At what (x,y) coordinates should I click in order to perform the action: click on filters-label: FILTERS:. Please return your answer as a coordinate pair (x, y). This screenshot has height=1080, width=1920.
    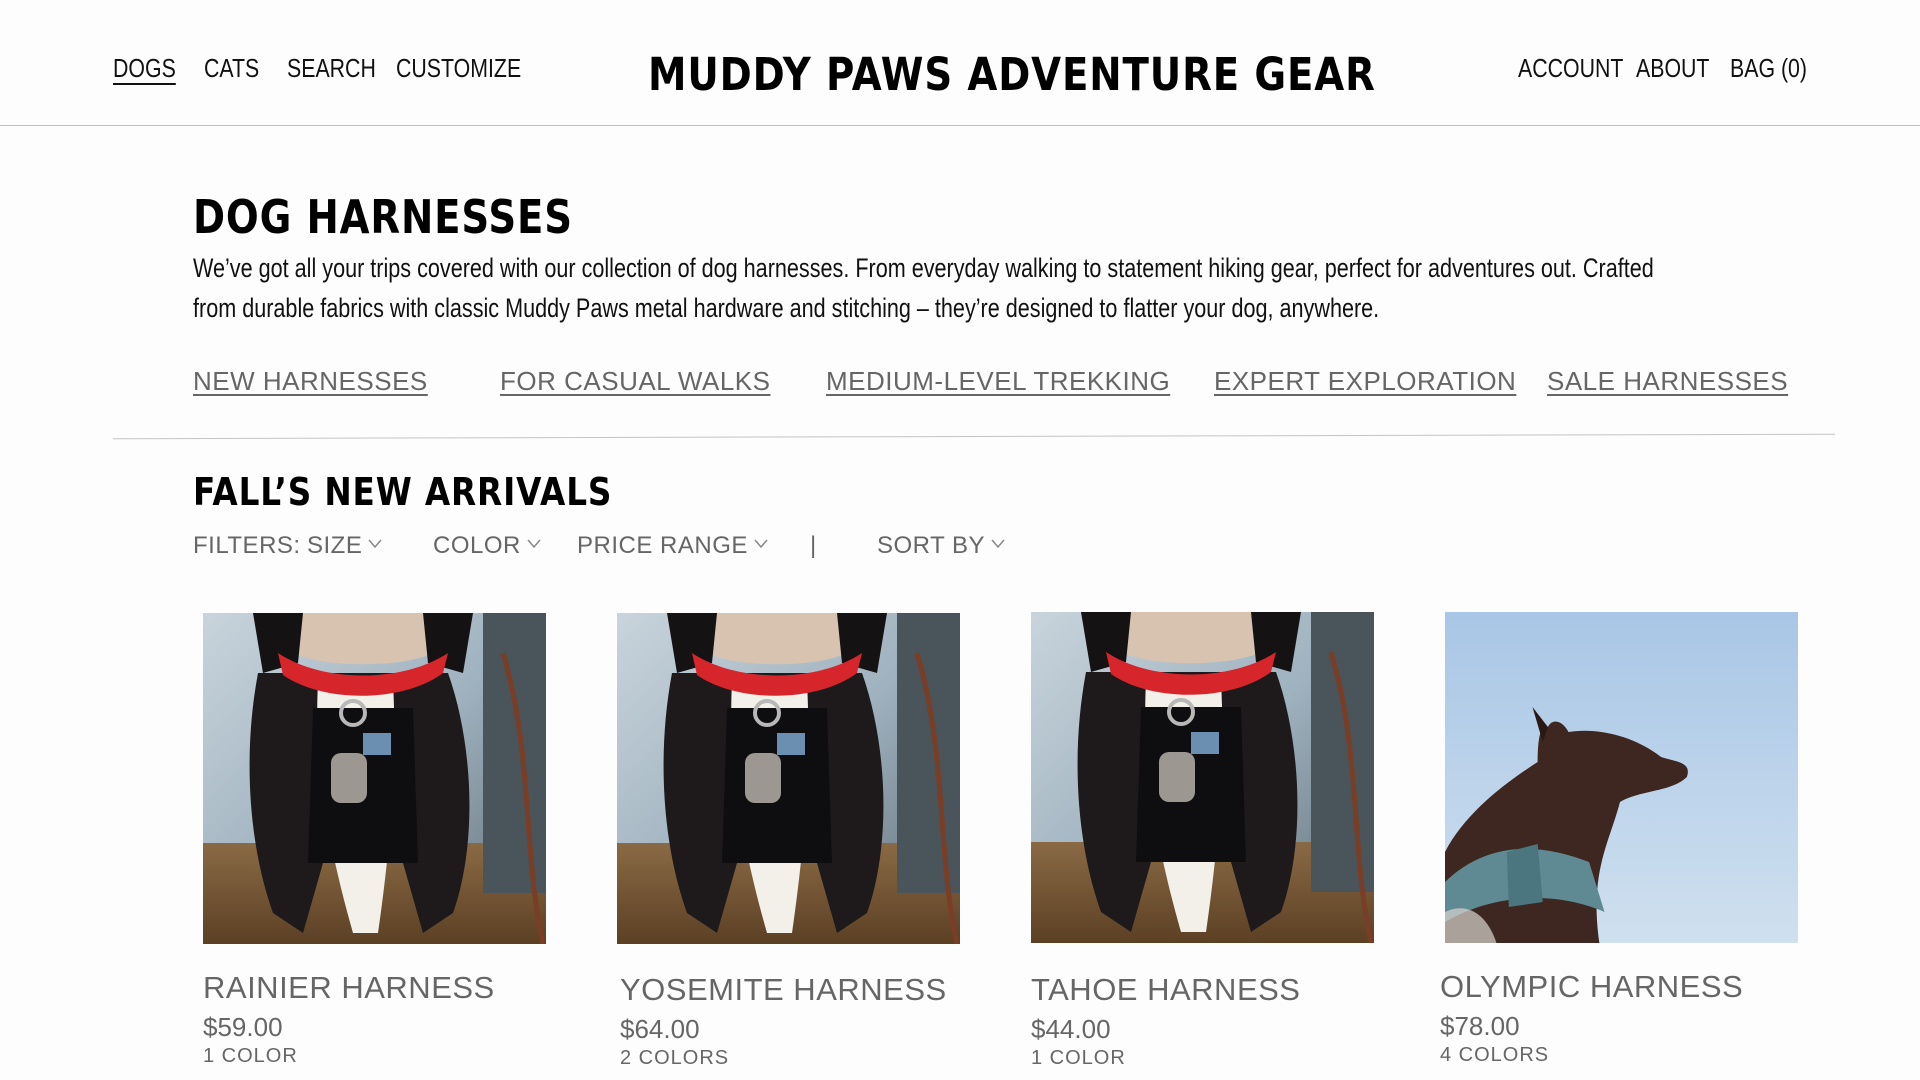
    Looking at the image, I should click on (247, 545).